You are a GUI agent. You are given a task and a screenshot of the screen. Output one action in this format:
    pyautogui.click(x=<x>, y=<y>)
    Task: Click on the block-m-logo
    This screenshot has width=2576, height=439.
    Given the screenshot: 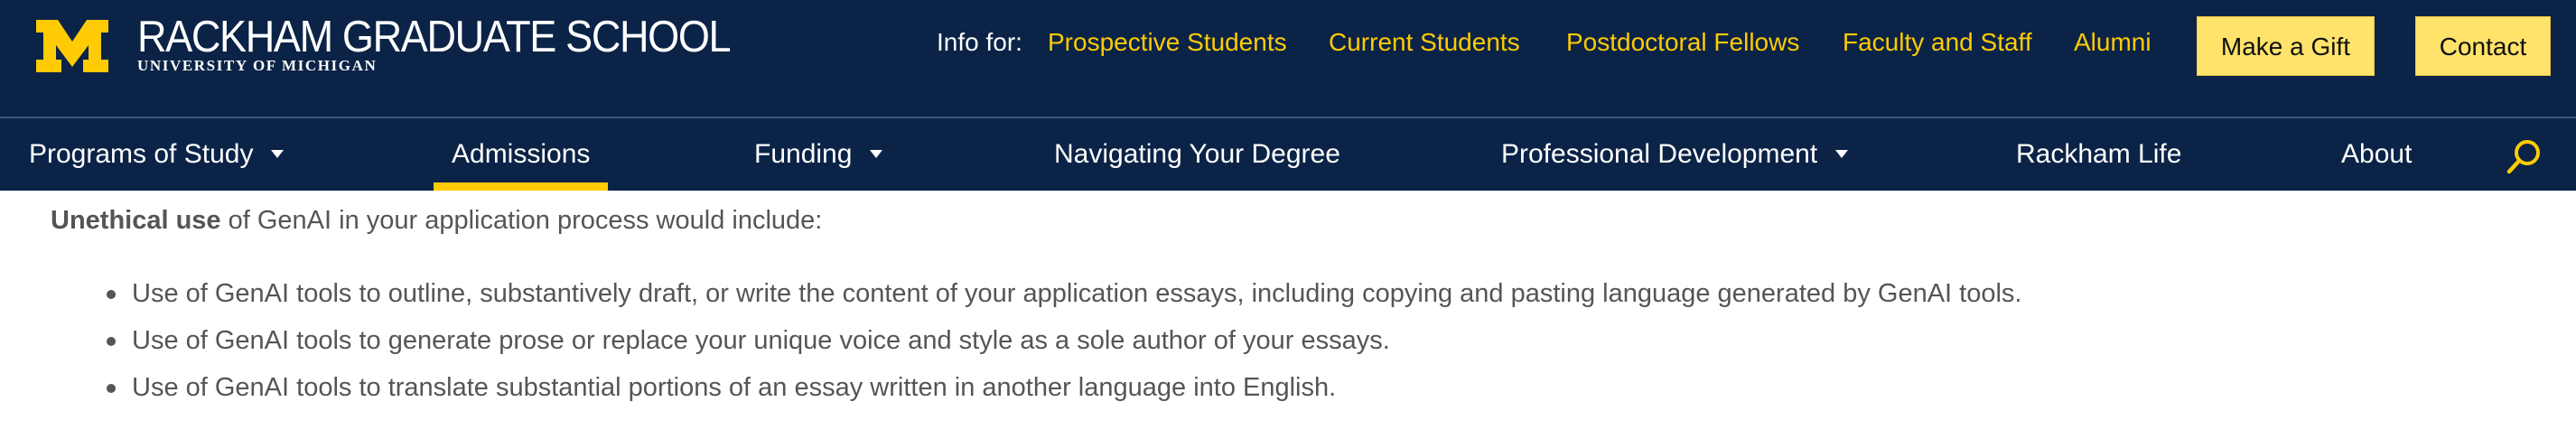 What is the action you would take?
    pyautogui.click(x=72, y=46)
    